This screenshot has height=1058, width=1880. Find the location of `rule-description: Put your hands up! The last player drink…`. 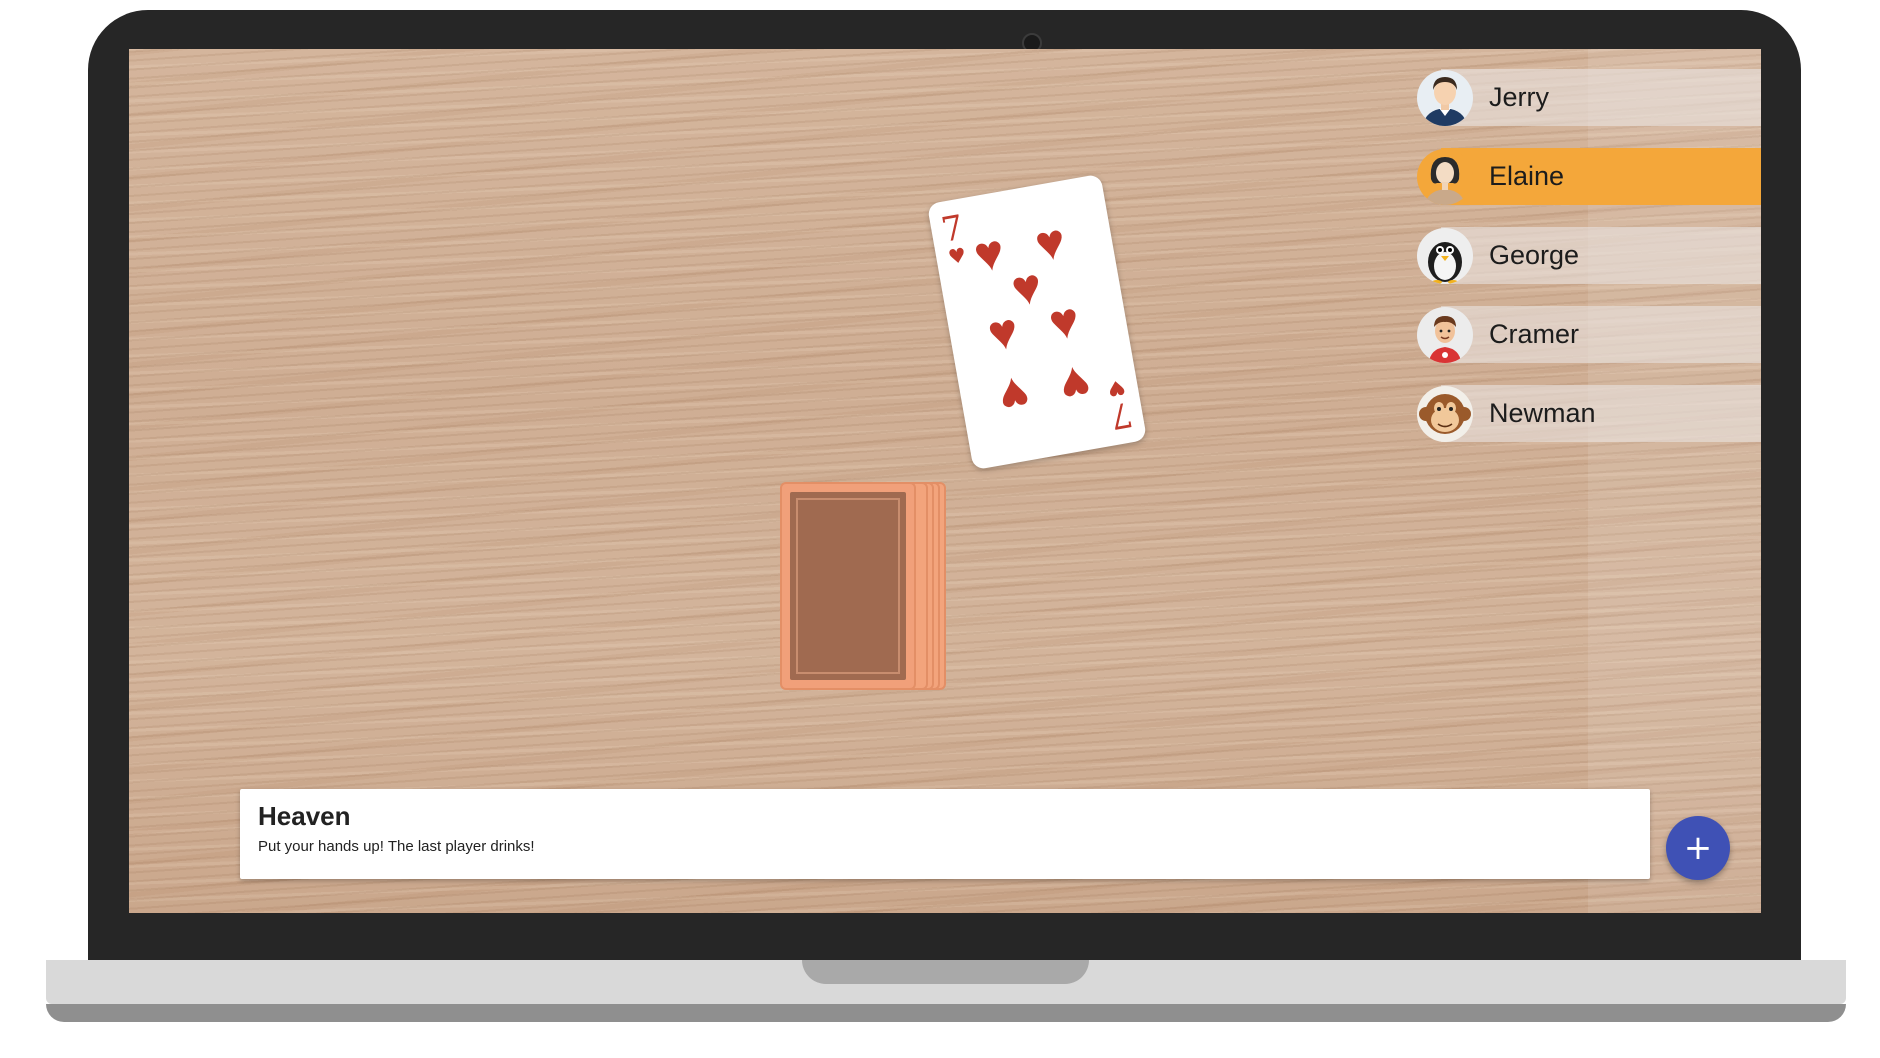

rule-description: Put your hands up! The last player drink… is located at coordinates (396, 846).